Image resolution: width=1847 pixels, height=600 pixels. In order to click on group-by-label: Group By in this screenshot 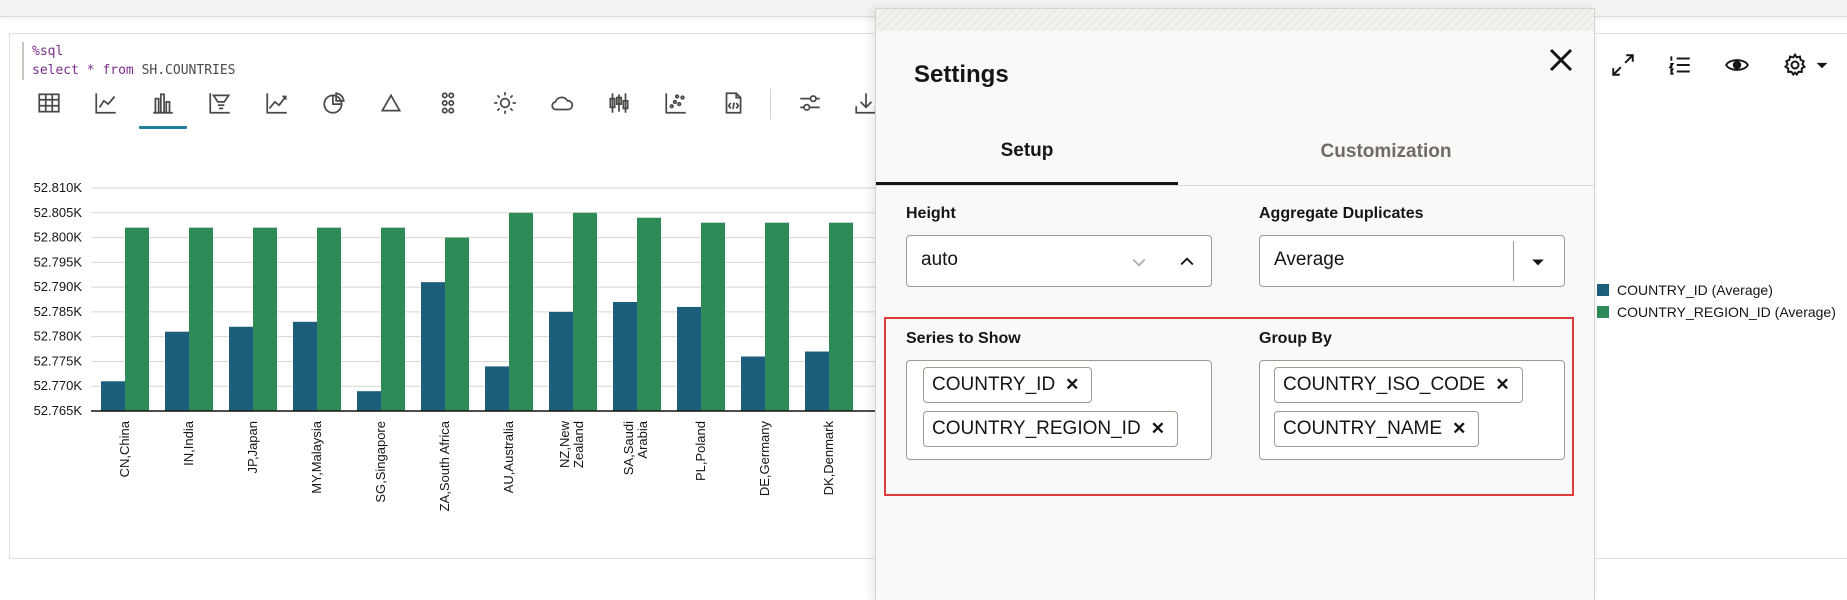, I will do `click(1295, 338)`.